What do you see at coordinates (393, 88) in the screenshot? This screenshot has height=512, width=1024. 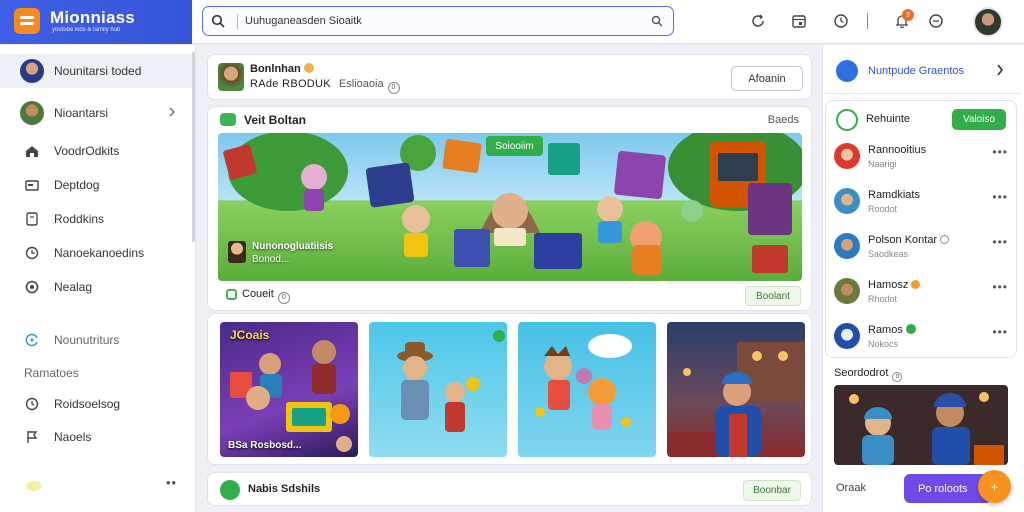 I see `info-icon: 0` at bounding box center [393, 88].